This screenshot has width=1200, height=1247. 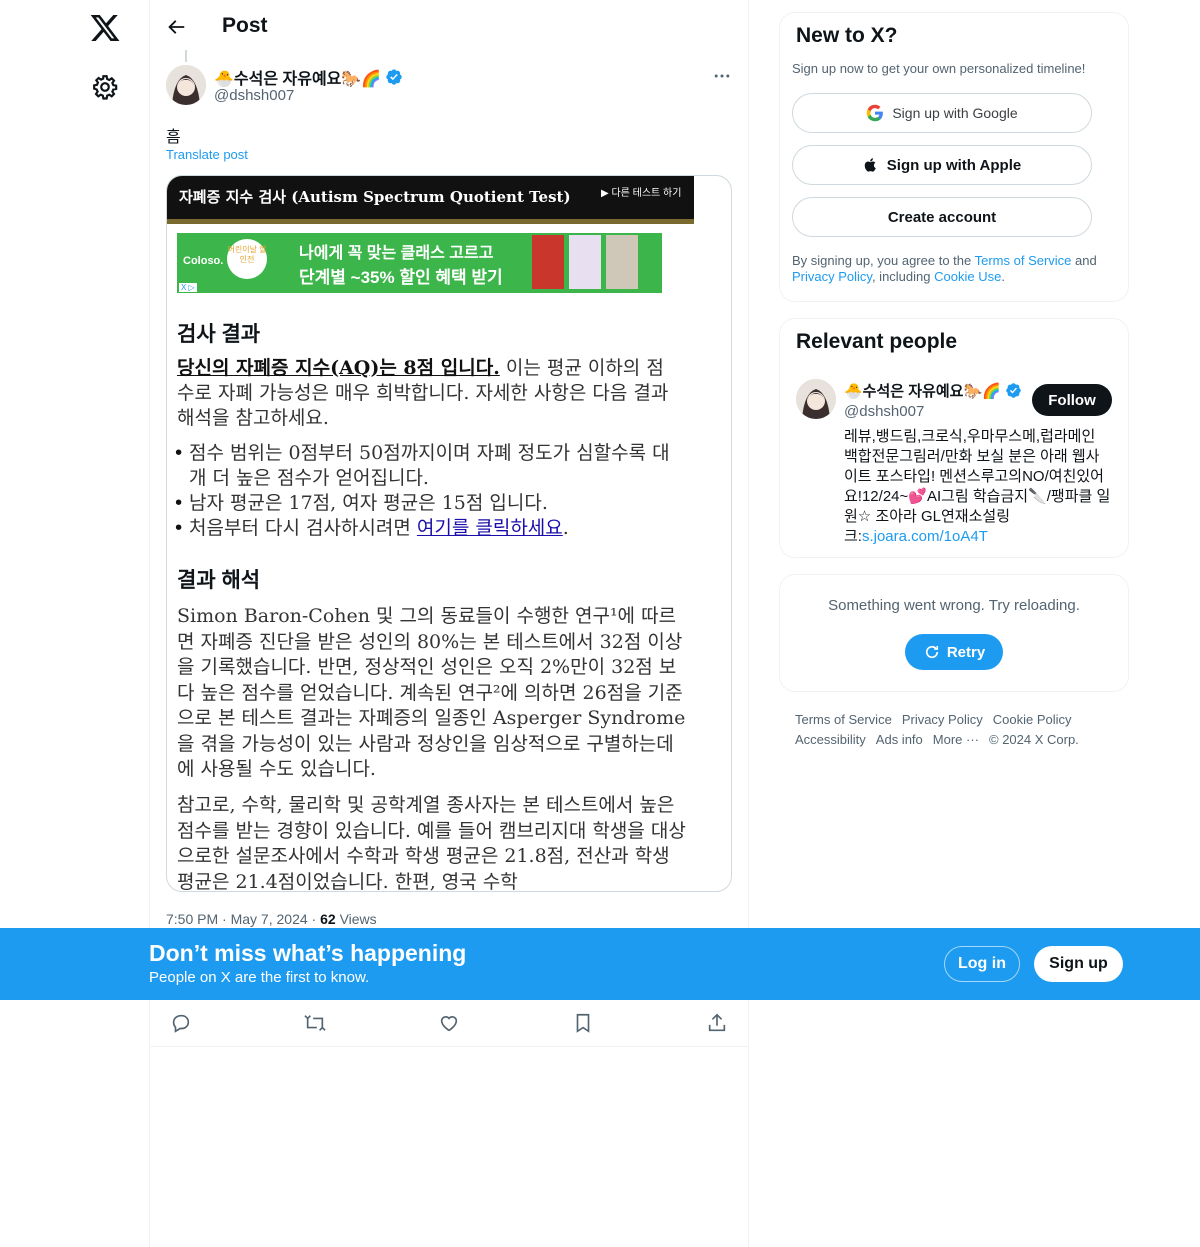 I want to click on signup-google-button: Sign up with Google, so click(x=942, y=113).